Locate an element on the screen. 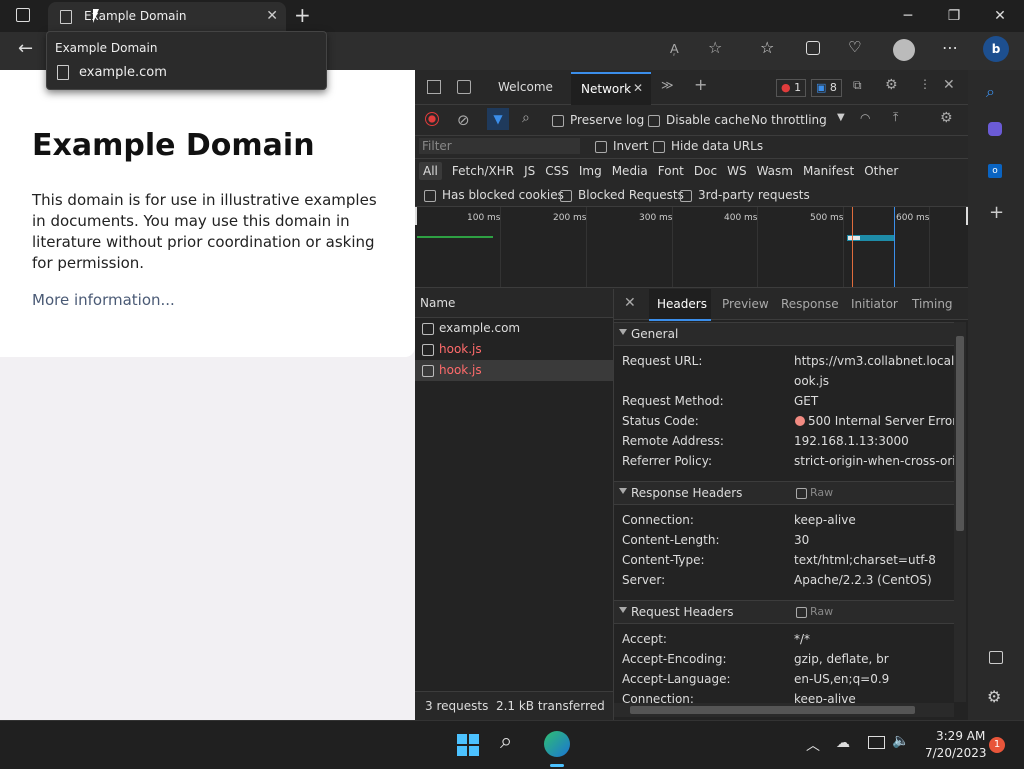  header-key: Accept: is located at coordinates (644, 639).